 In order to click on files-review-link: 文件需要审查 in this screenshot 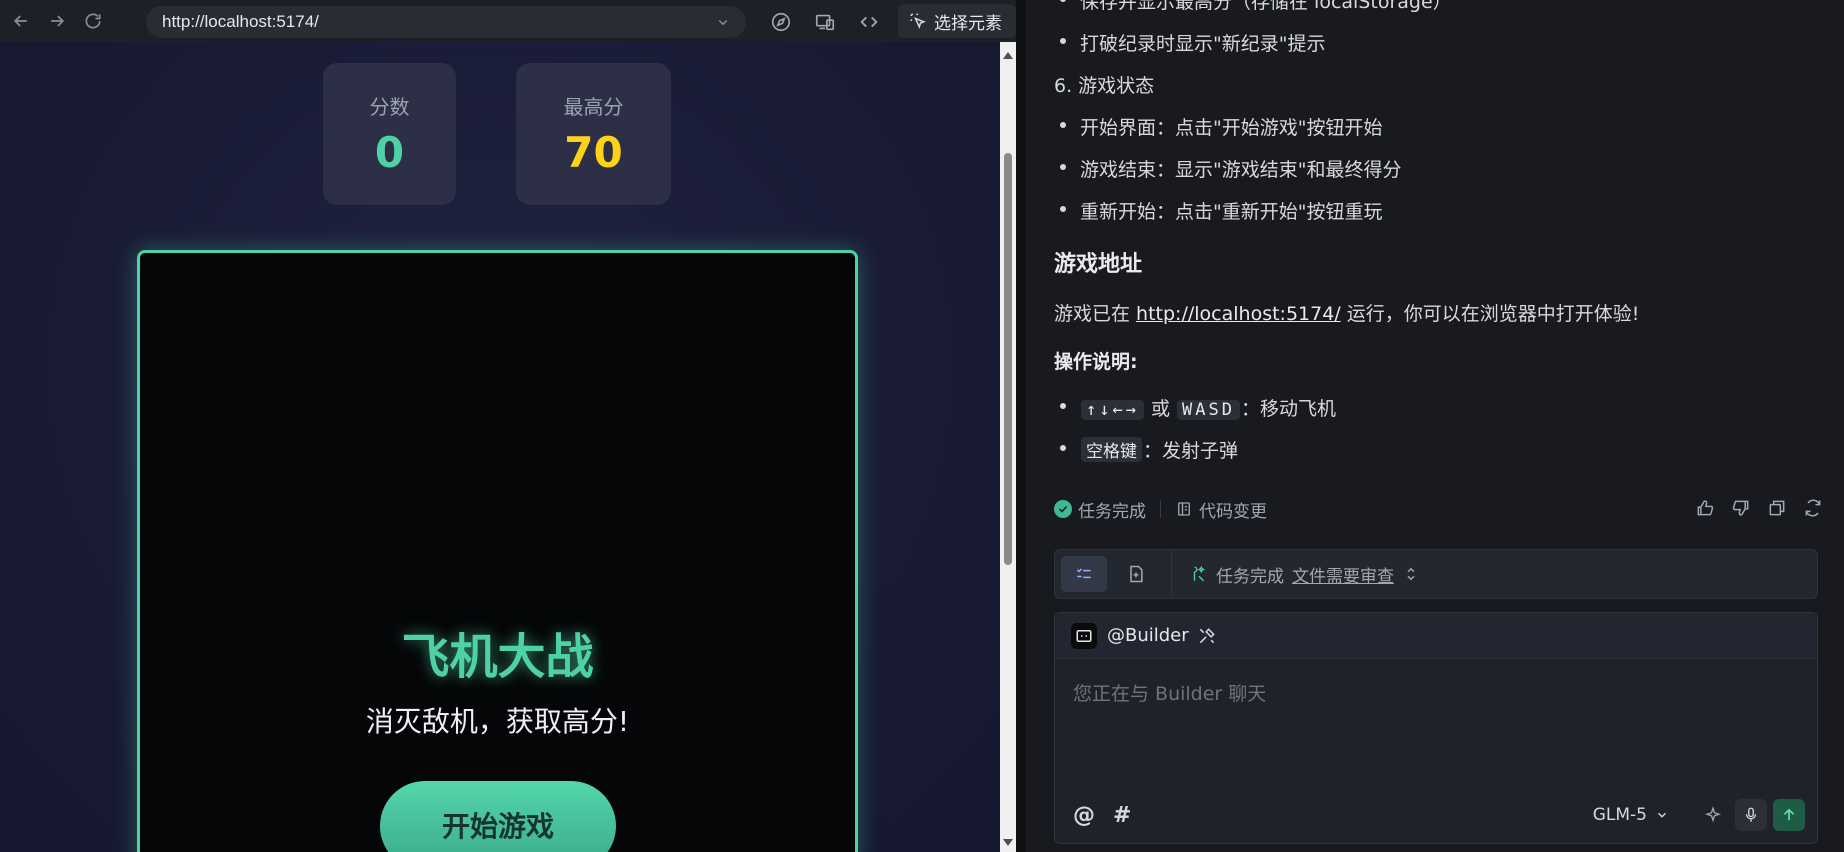, I will do `click(1343, 574)`.